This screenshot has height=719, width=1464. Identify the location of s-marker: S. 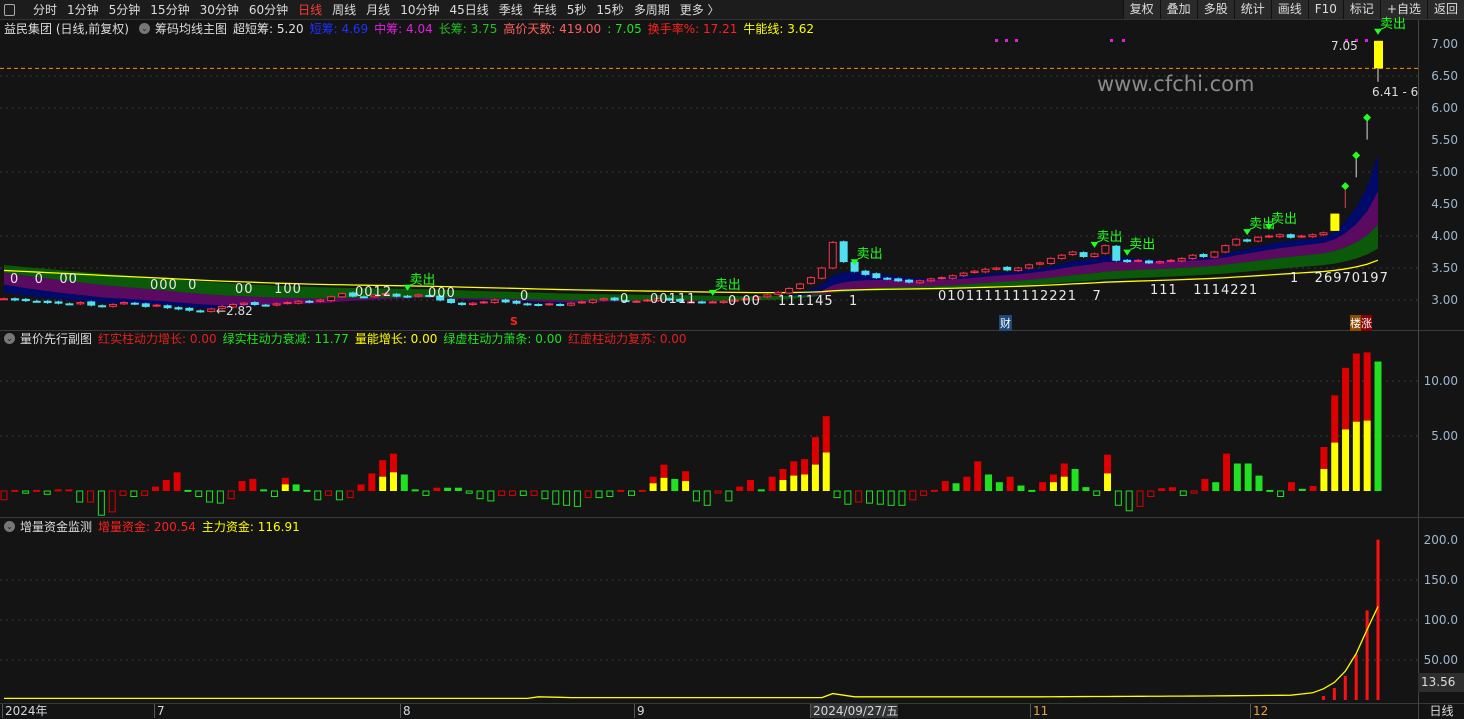
(514, 321).